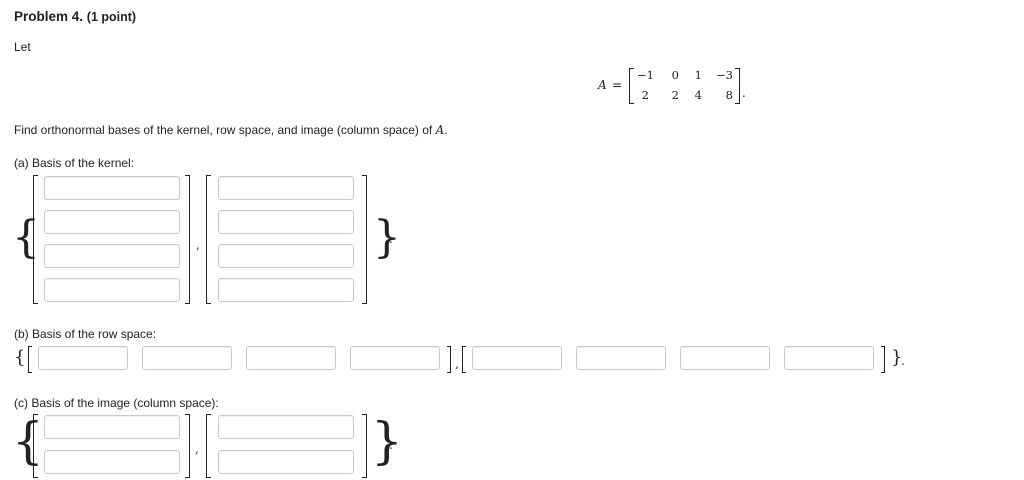  What do you see at coordinates (30, 359) in the screenshot?
I see `row-v1-left-bracket` at bounding box center [30, 359].